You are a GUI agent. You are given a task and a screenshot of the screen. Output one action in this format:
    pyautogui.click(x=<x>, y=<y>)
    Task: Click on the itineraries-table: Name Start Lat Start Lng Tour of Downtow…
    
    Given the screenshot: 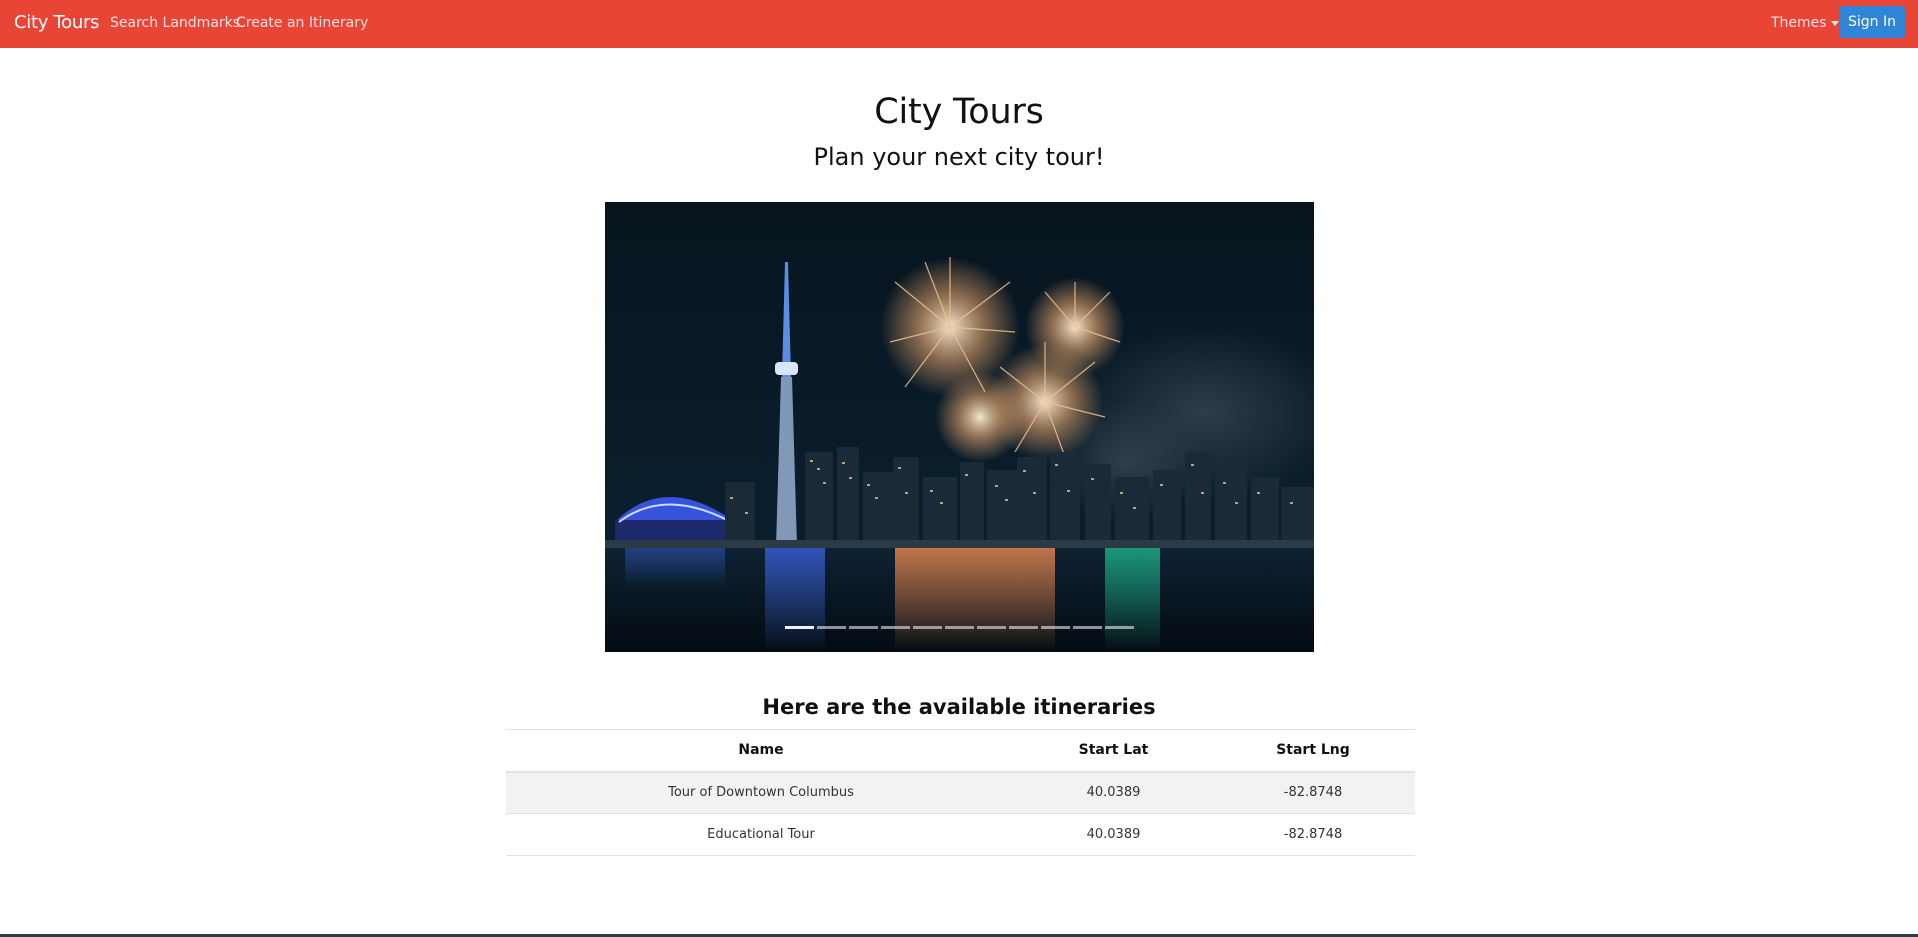 What is the action you would take?
    pyautogui.click(x=960, y=792)
    